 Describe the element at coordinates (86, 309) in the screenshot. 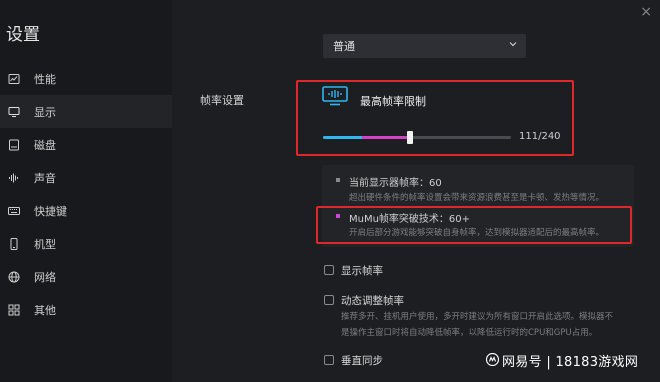

I see `sidebar-item-other: 其他` at that location.